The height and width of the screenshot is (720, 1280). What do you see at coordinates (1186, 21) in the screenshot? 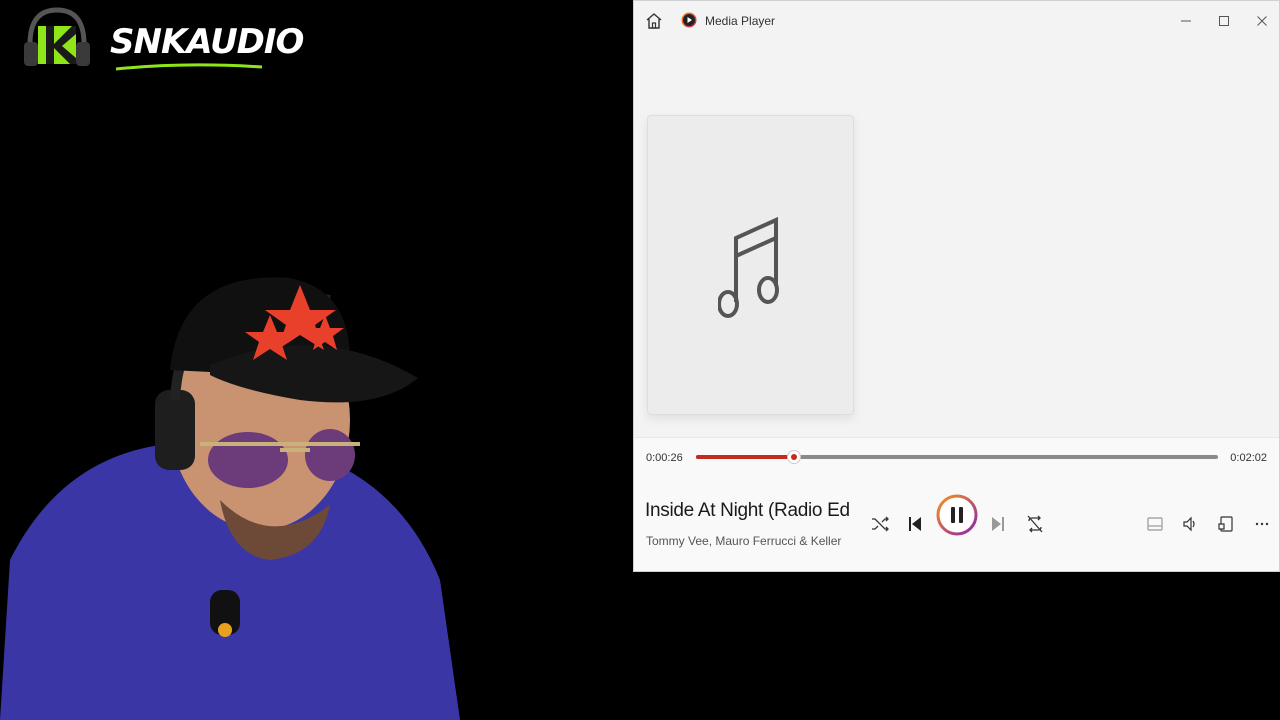
I see `minimize-icon` at bounding box center [1186, 21].